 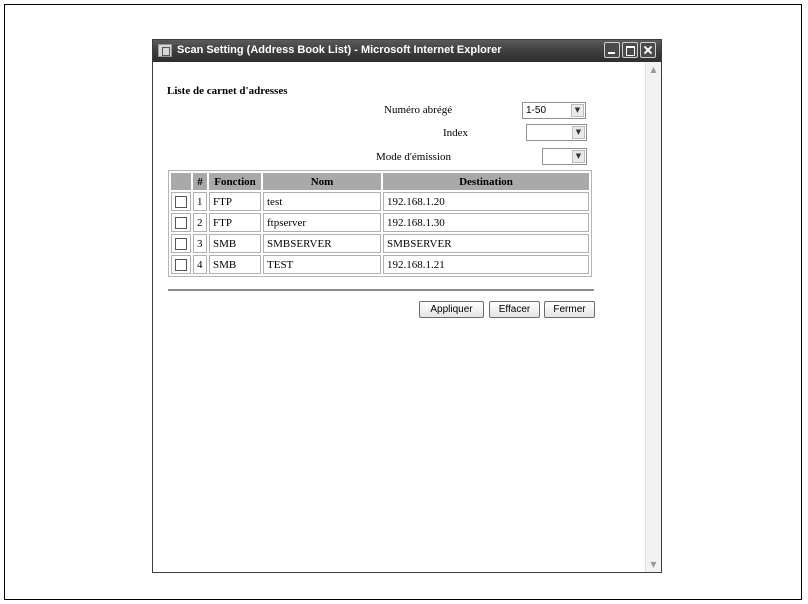 I want to click on table-row: 2 FTP ftpserver 192.168.1.30, so click(x=380, y=222).